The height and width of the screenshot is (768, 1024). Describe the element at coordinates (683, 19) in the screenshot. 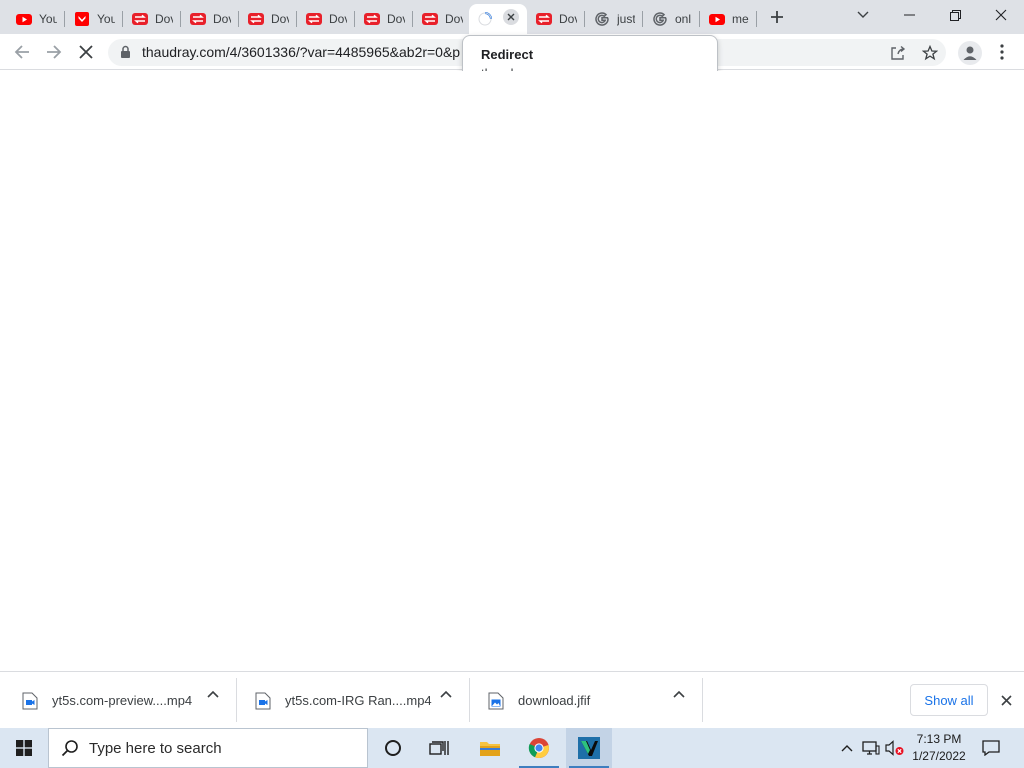

I see `tab-label: onl` at that location.